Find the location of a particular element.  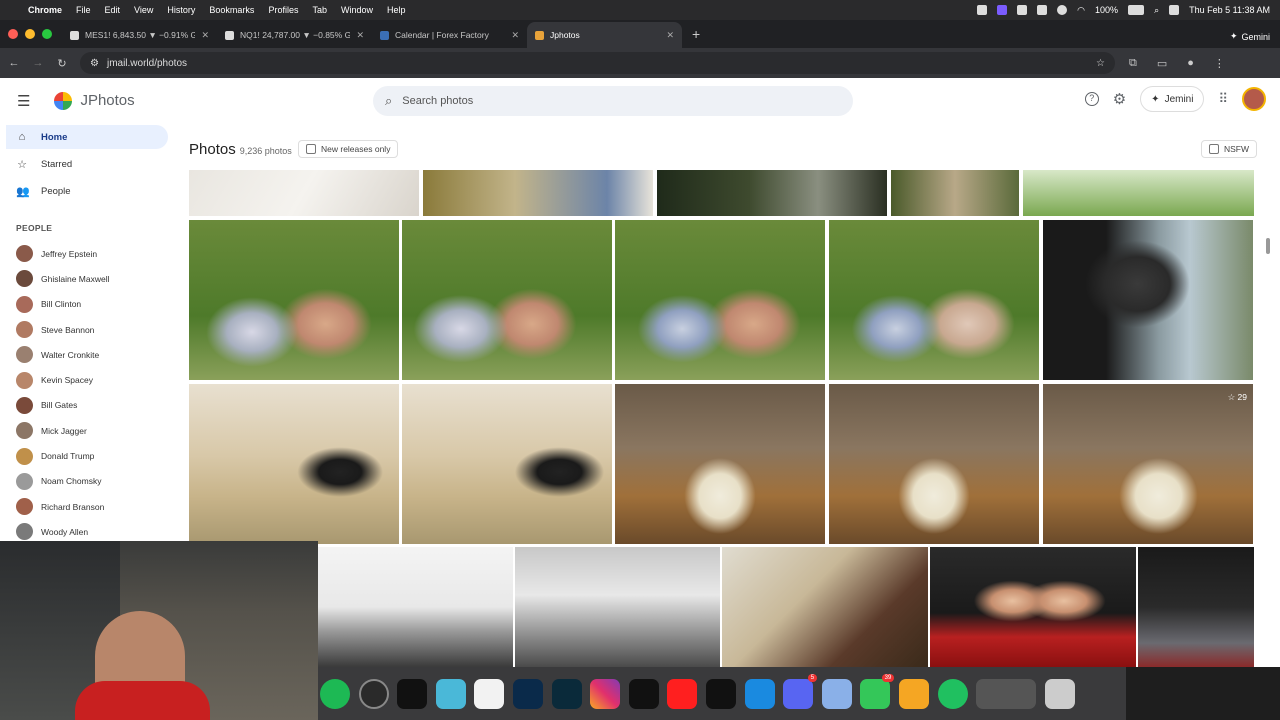

trash-icon is located at coordinates (1059, 693).